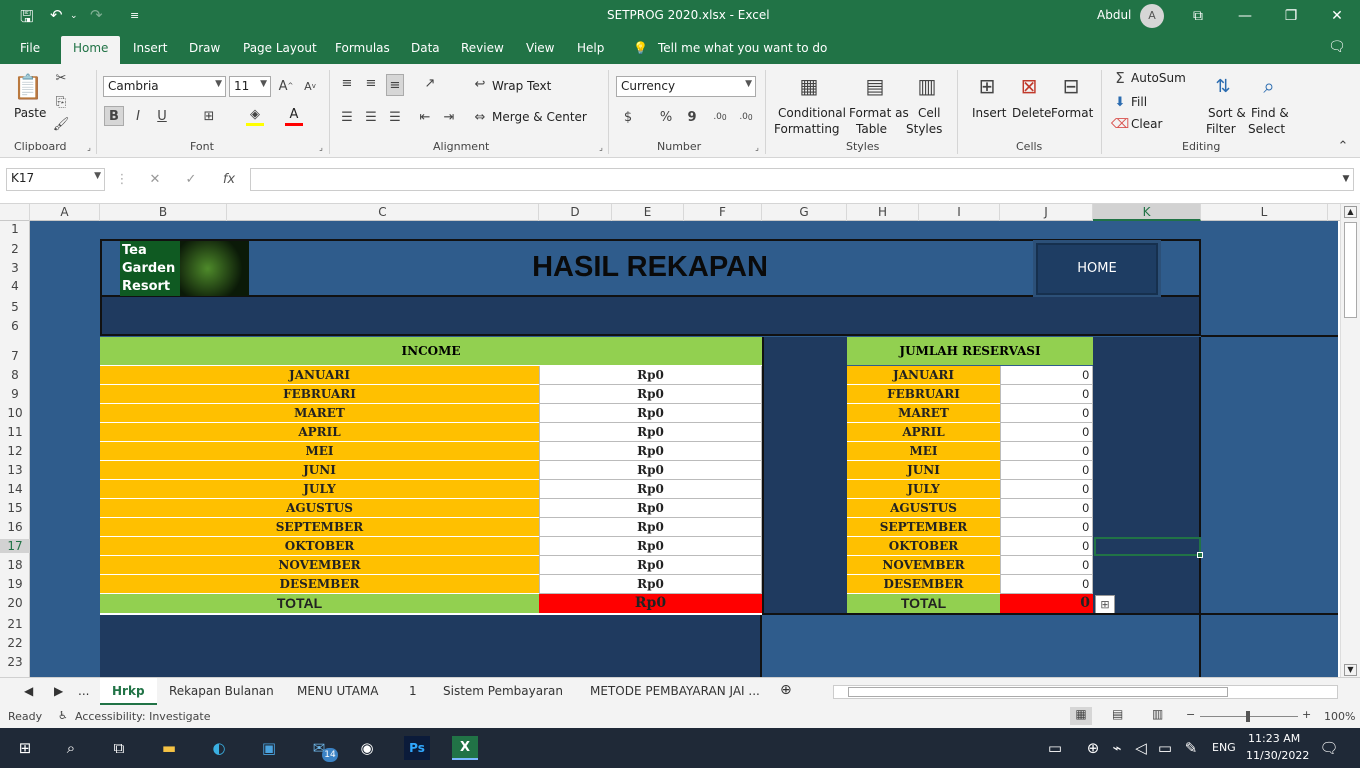  Describe the element at coordinates (1350, 440) in the screenshot. I see `vertical-scrollbar: ▲ ▼` at that location.